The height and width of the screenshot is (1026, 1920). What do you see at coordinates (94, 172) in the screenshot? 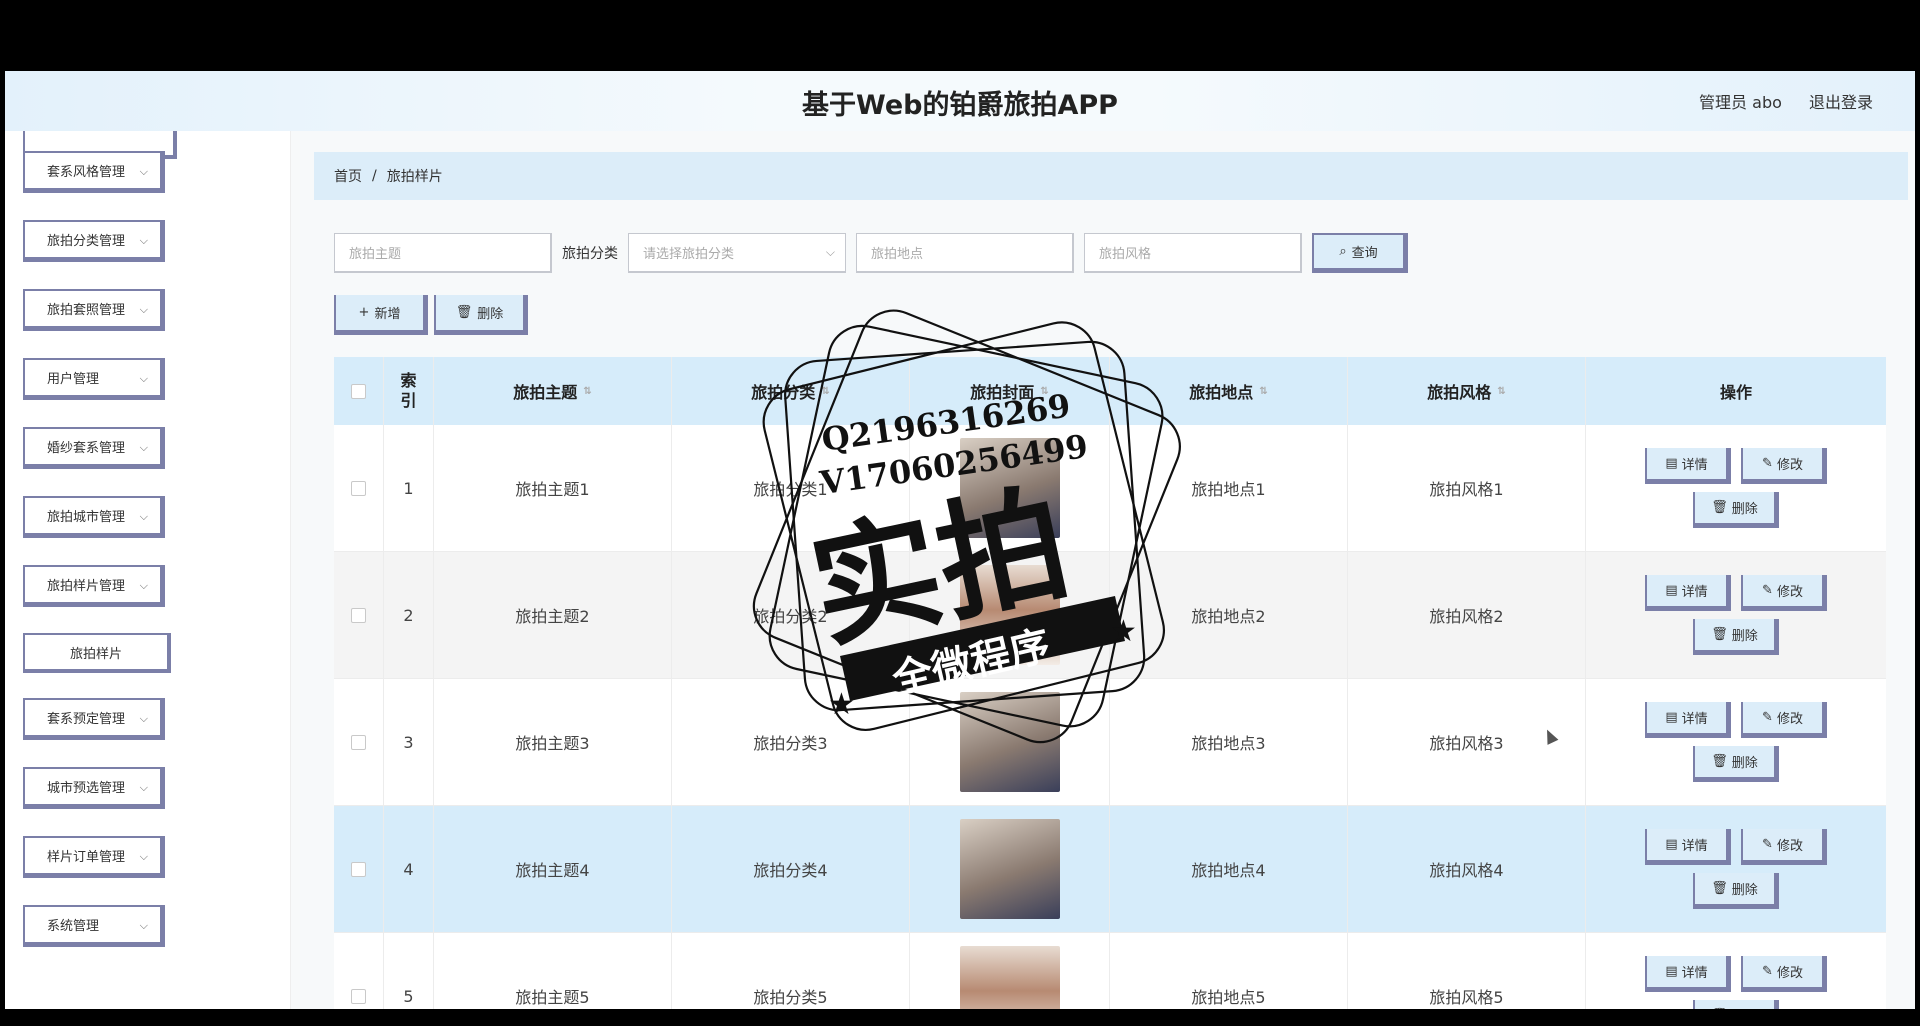
I see `sidebar-item-style-mgmt: 套系风格管理 ⌵` at bounding box center [94, 172].